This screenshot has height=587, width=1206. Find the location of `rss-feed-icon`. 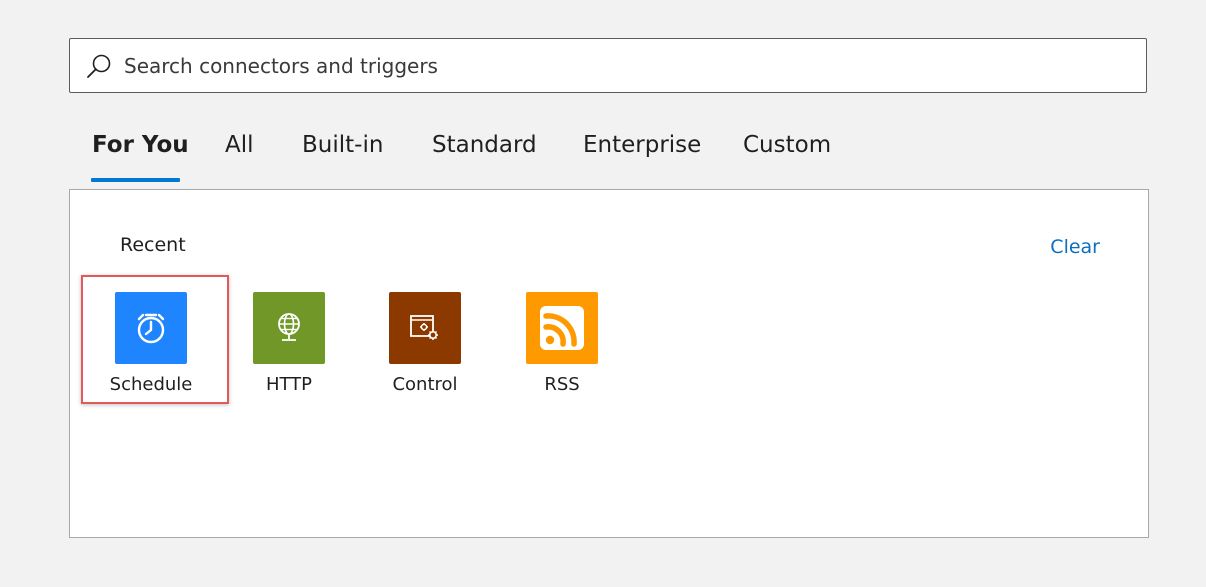

rss-feed-icon is located at coordinates (562, 328).